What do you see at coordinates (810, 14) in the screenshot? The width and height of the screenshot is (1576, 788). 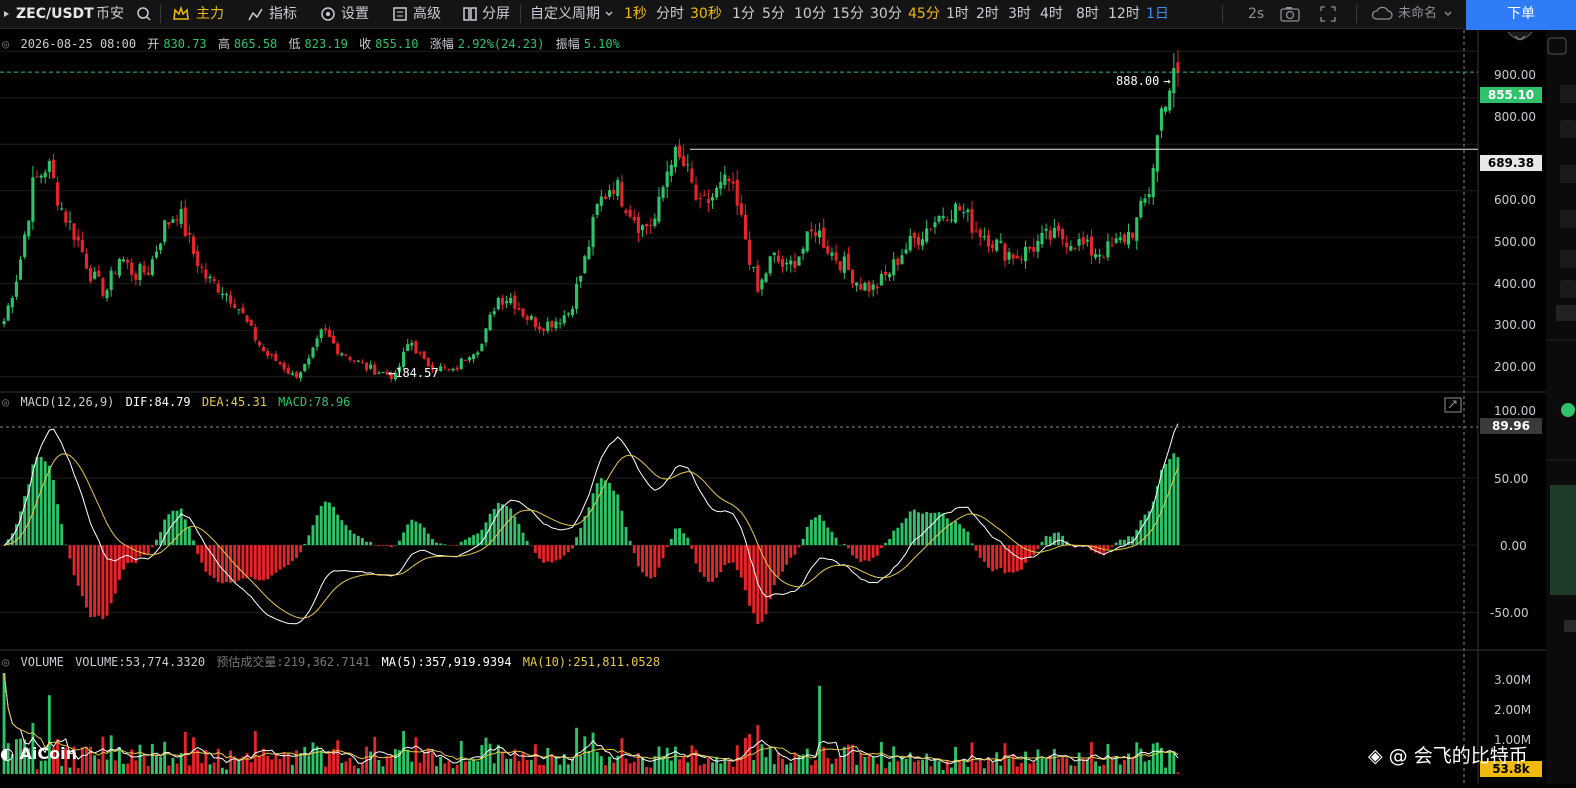 I see `period-tab: 10分` at bounding box center [810, 14].